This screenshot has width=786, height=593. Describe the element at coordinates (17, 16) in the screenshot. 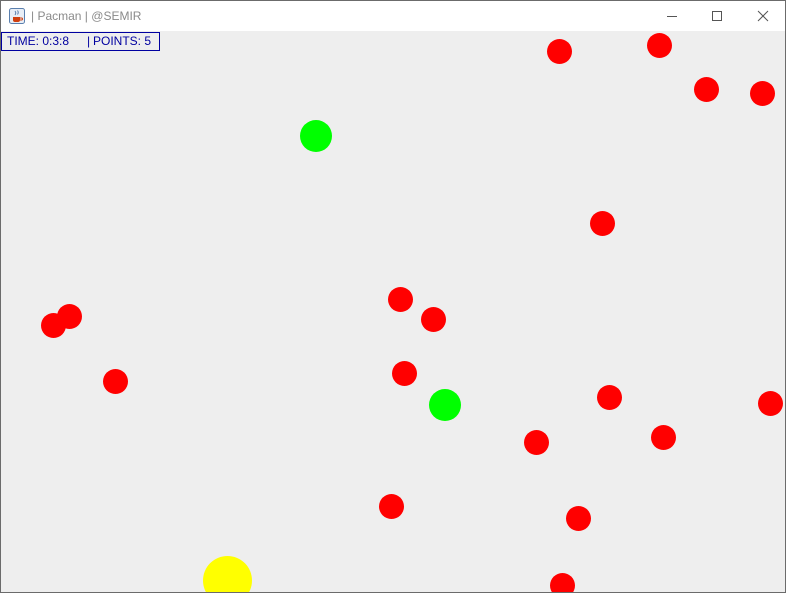

I see `java-cup-icon` at that location.